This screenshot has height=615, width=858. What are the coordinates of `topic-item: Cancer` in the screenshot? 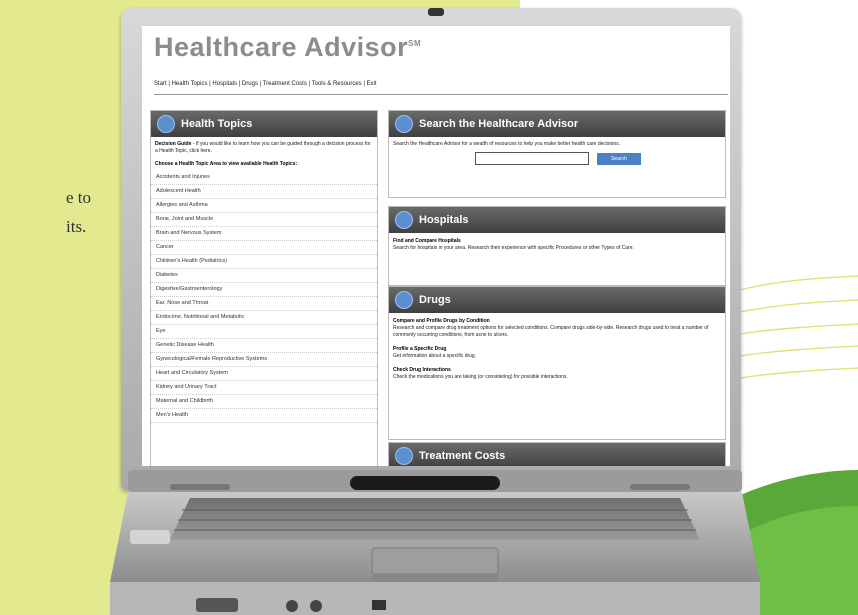 It's located at (264, 248).